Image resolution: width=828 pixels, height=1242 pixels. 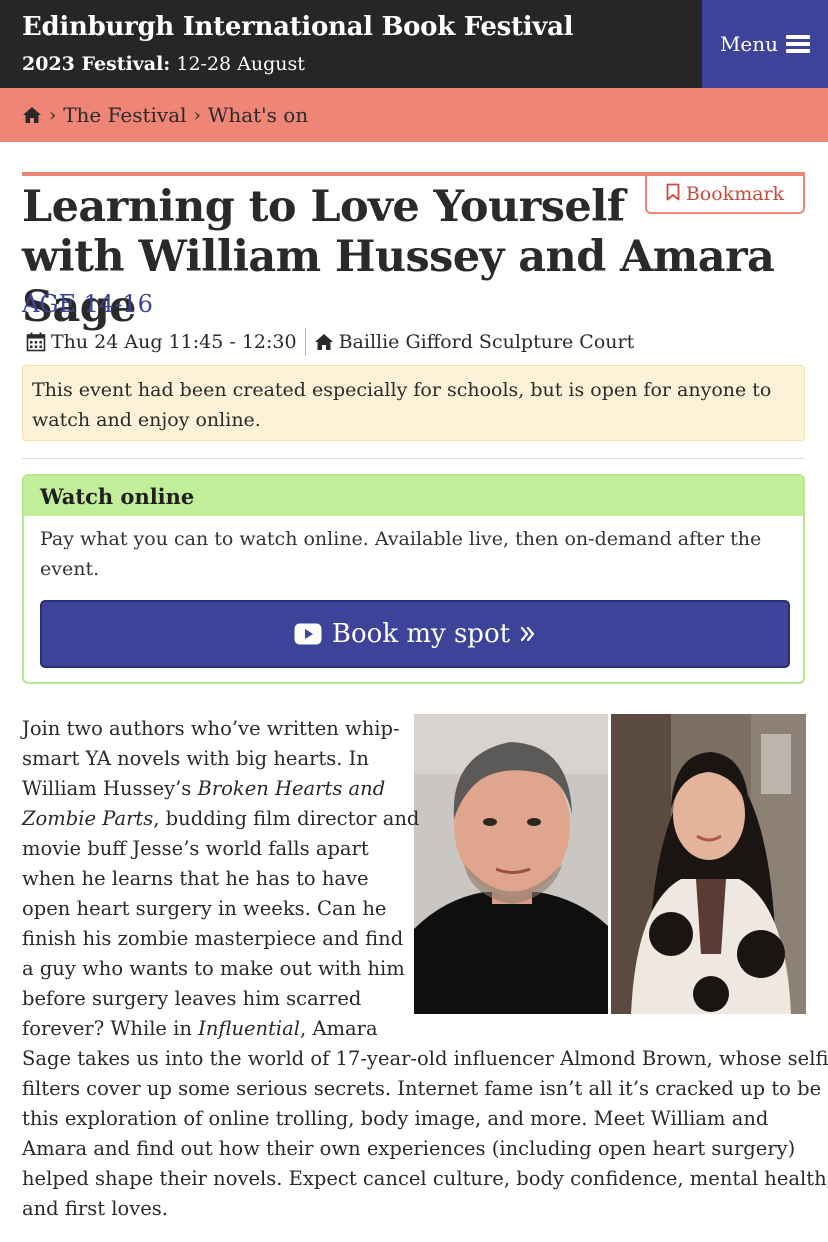 I want to click on notice-line: watch and enjoy online., so click(x=146, y=420).